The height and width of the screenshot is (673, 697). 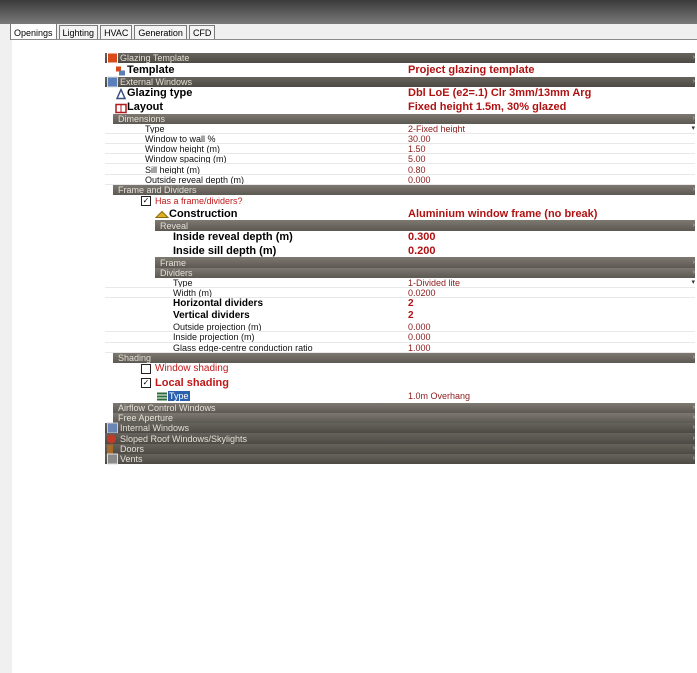 What do you see at coordinates (400, 383) in the screenshot?
I see `local-shading-row: ✓ Local shading` at bounding box center [400, 383].